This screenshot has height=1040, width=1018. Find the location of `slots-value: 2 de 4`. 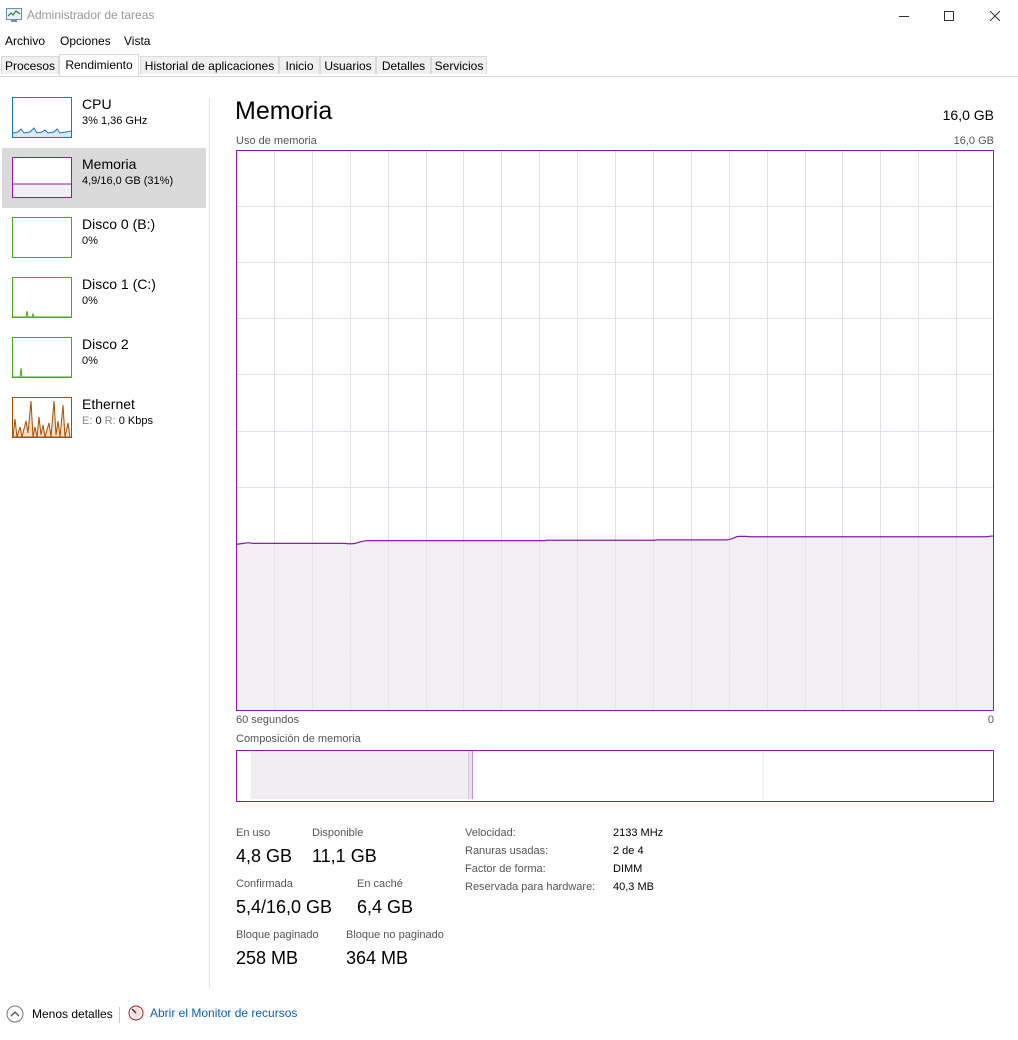

slots-value: 2 de 4 is located at coordinates (628, 851).